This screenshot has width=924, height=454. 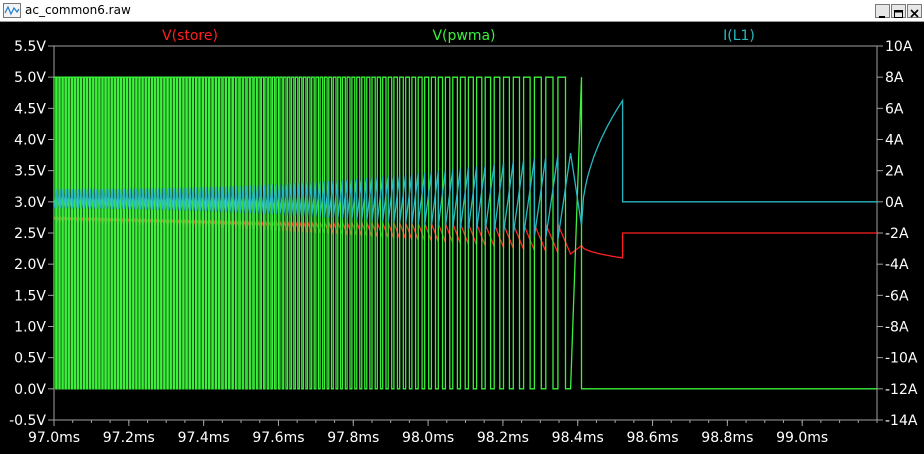 I want to click on left-tick-label: 2.5V, so click(x=30, y=234).